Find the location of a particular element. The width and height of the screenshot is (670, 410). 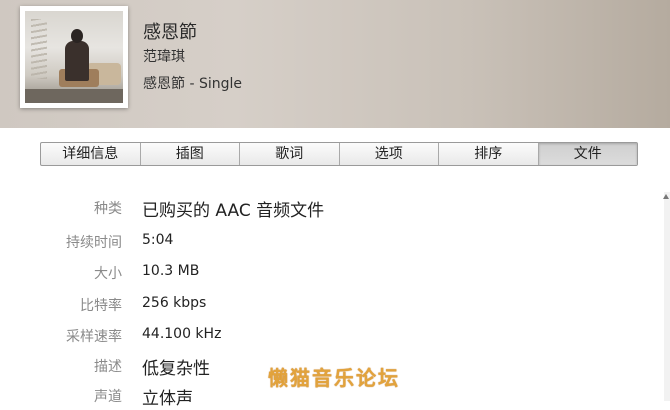

artwork-person-head is located at coordinates (77, 36).